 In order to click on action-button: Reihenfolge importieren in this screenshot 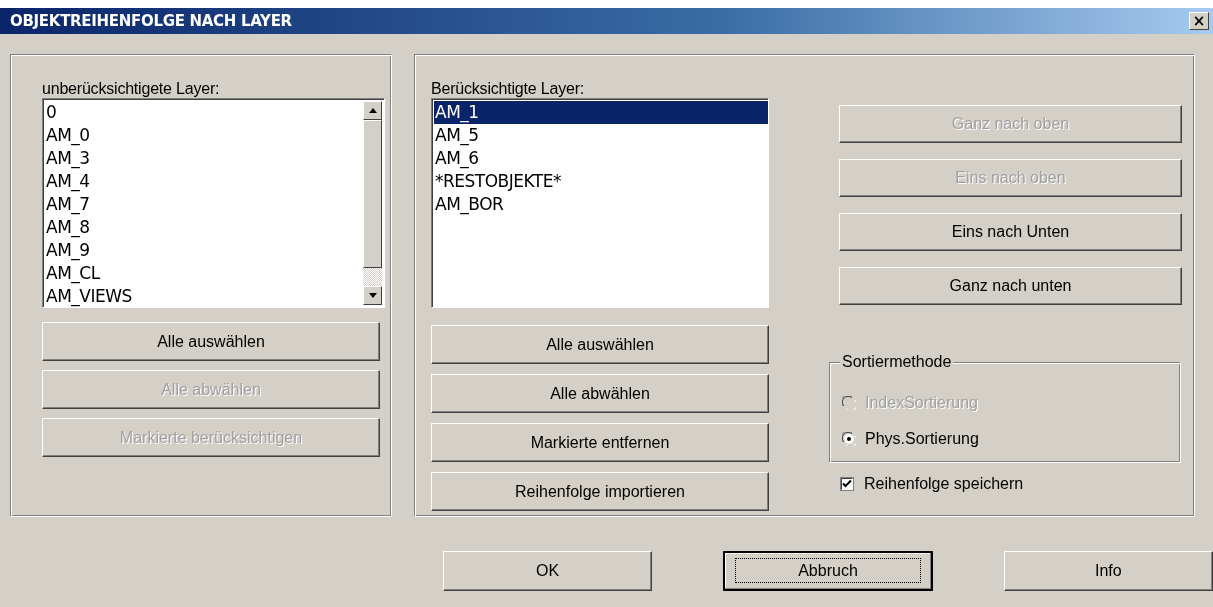, I will do `click(600, 491)`.